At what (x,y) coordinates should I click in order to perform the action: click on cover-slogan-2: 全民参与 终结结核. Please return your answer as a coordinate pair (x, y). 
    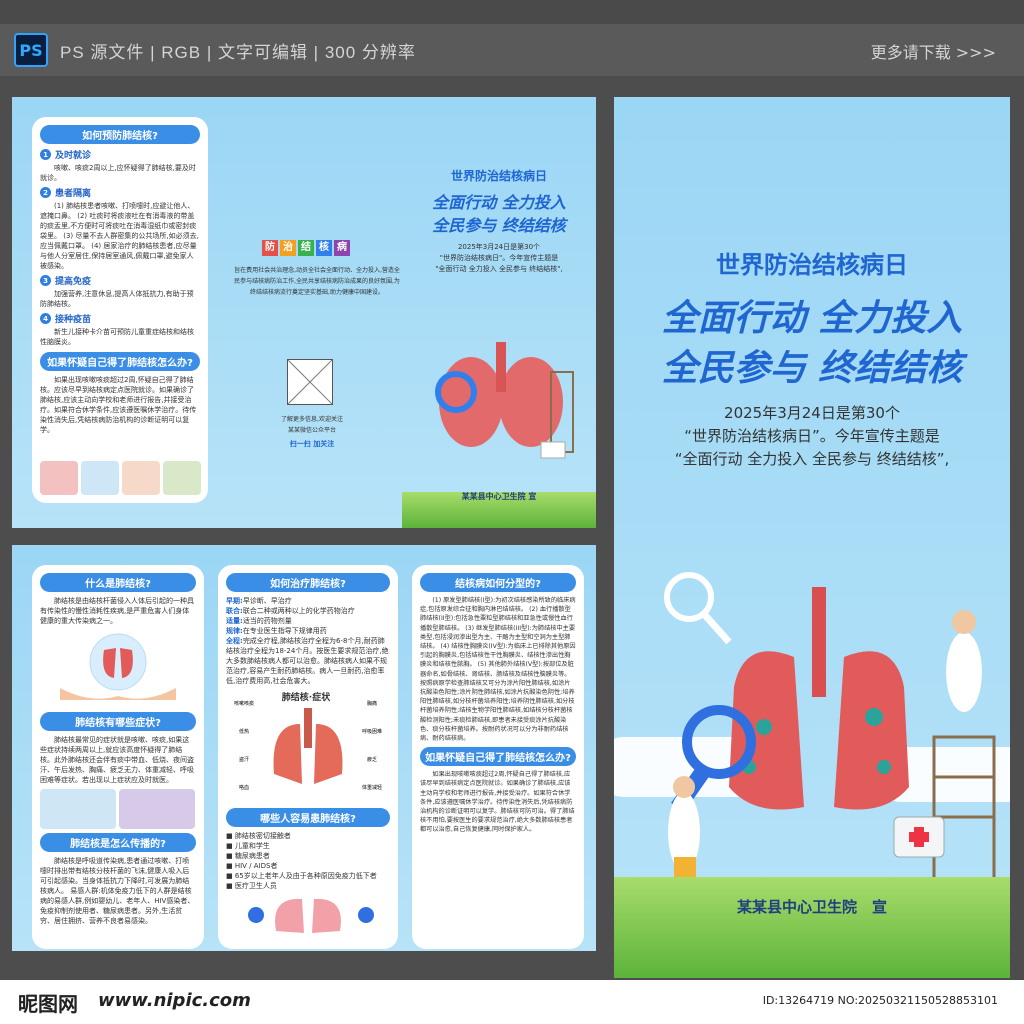
    Looking at the image, I should click on (812, 368).